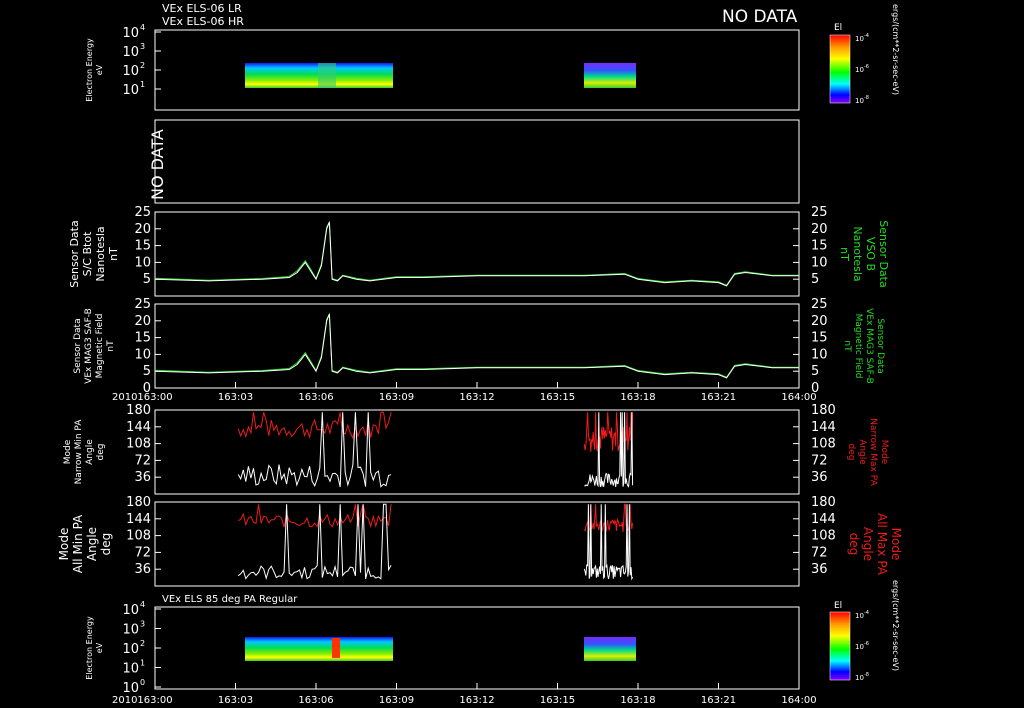  I want to click on time-tick-label: 163:12, so click(476, 397).